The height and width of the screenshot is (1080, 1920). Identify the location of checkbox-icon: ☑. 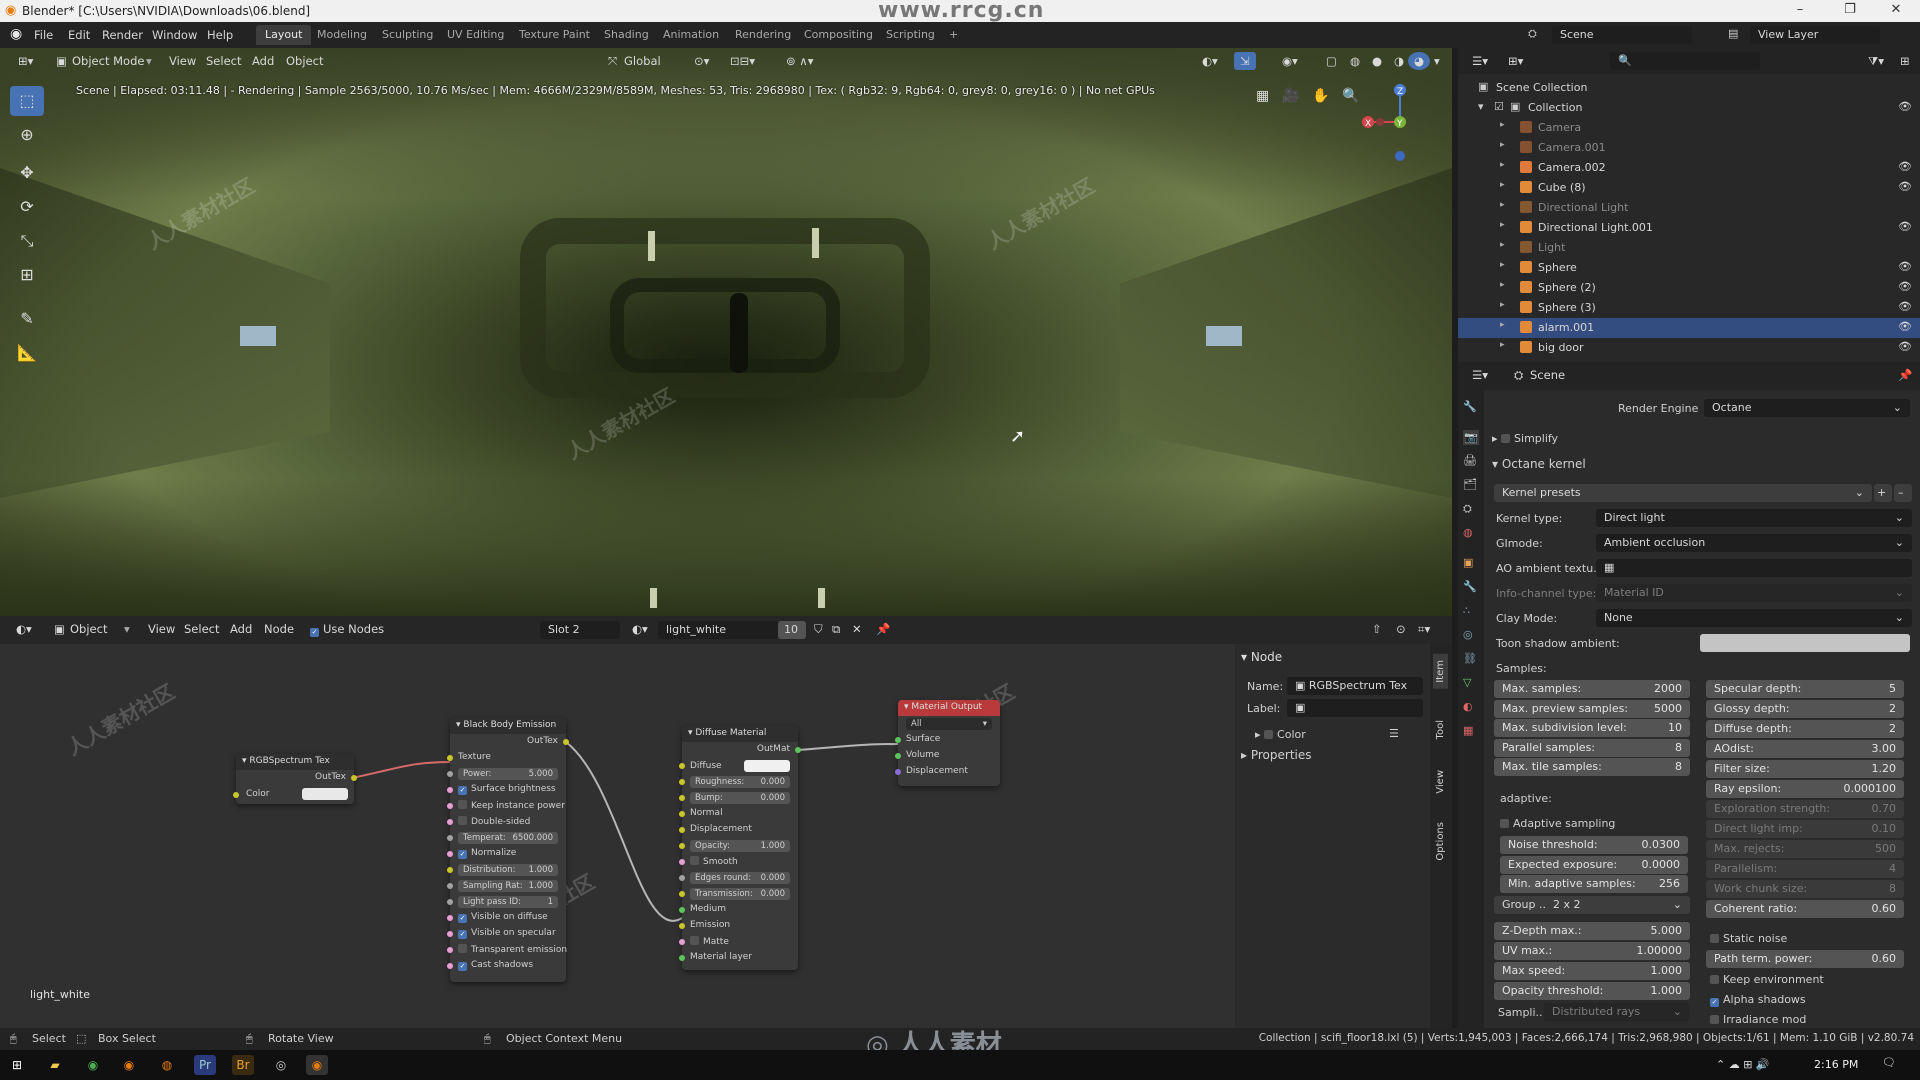
(1499, 106).